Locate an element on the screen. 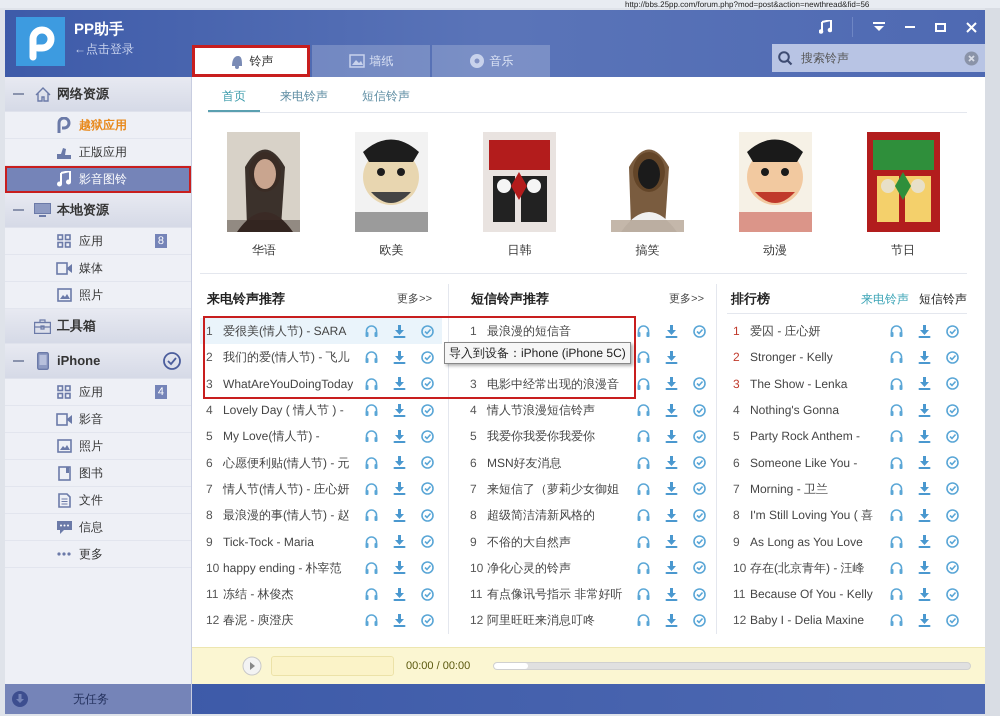 The width and height of the screenshot is (1000, 716). ringtone-title: 有点像讯号指示 非常好听 is located at coordinates (562, 594).